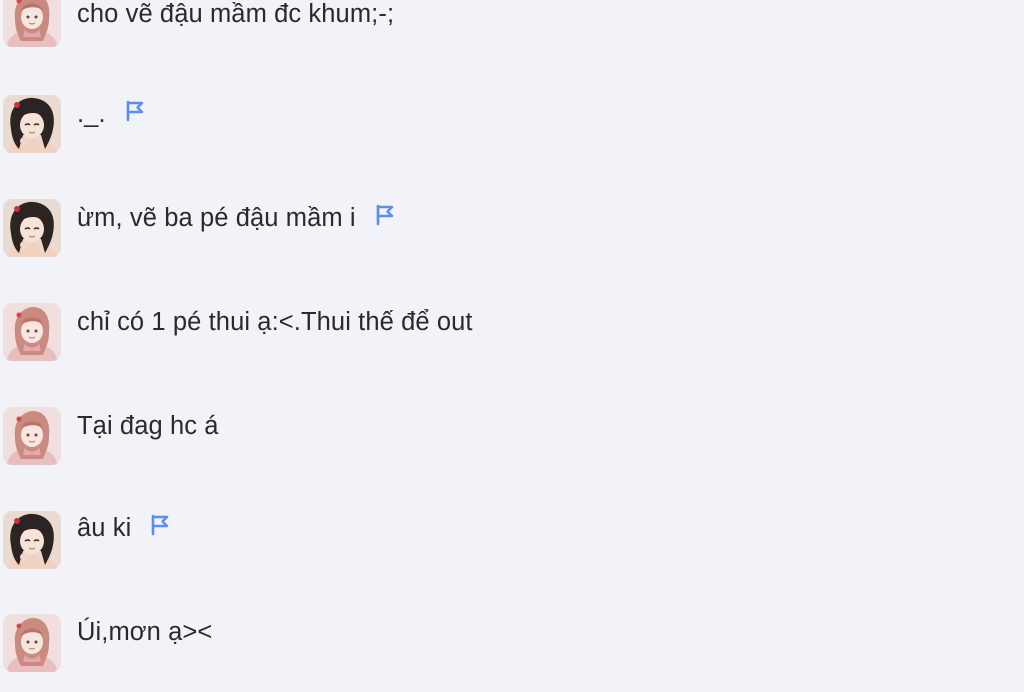 Image resolution: width=1024 pixels, height=692 pixels. What do you see at coordinates (104, 528) in the screenshot?
I see `message-text: âu ki` at bounding box center [104, 528].